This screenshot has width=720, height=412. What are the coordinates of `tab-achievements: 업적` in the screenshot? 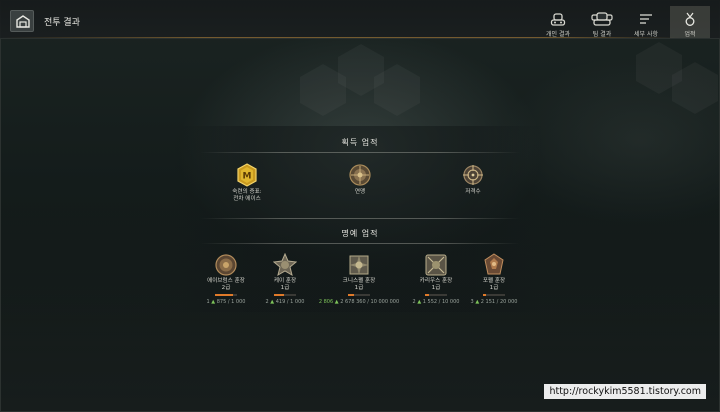 It's located at (690, 22).